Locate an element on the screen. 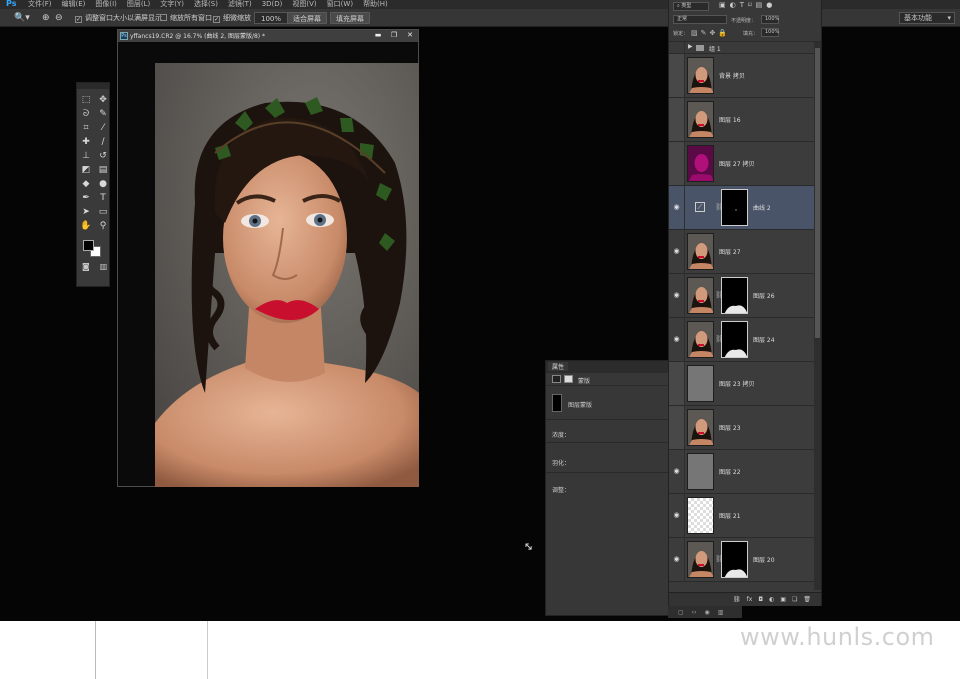 This screenshot has width=960, height=679. menu-filter: 滤镜(T) is located at coordinates (240, 4).